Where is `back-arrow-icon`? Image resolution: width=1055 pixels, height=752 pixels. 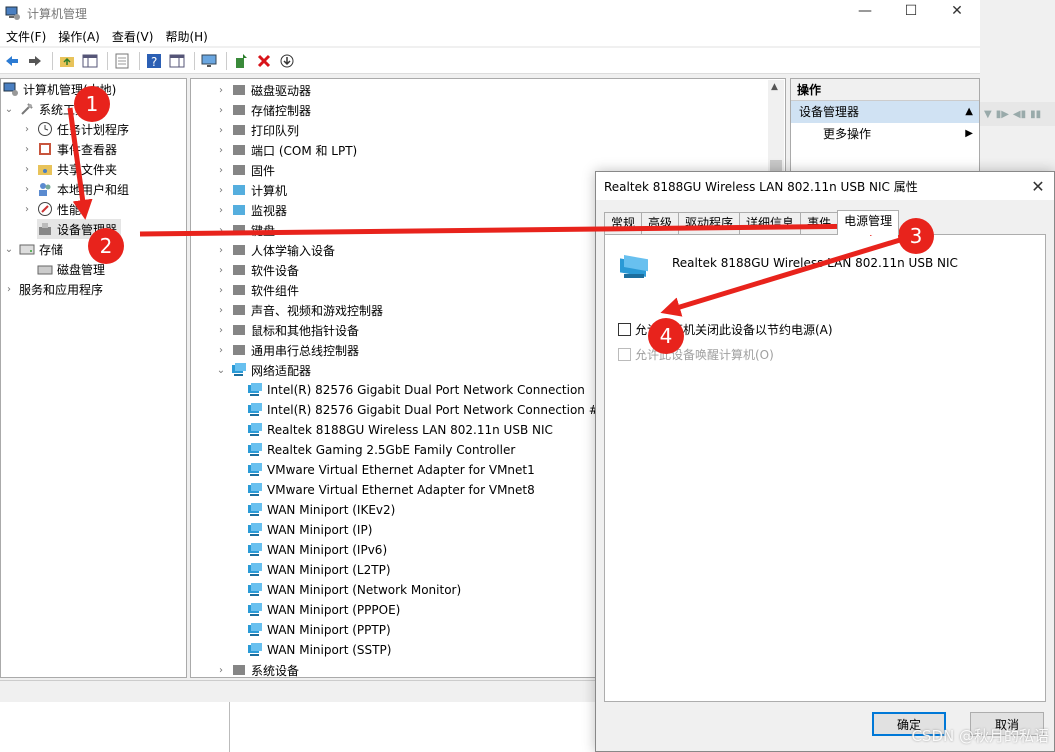
back-arrow-icon is located at coordinates (12, 60).